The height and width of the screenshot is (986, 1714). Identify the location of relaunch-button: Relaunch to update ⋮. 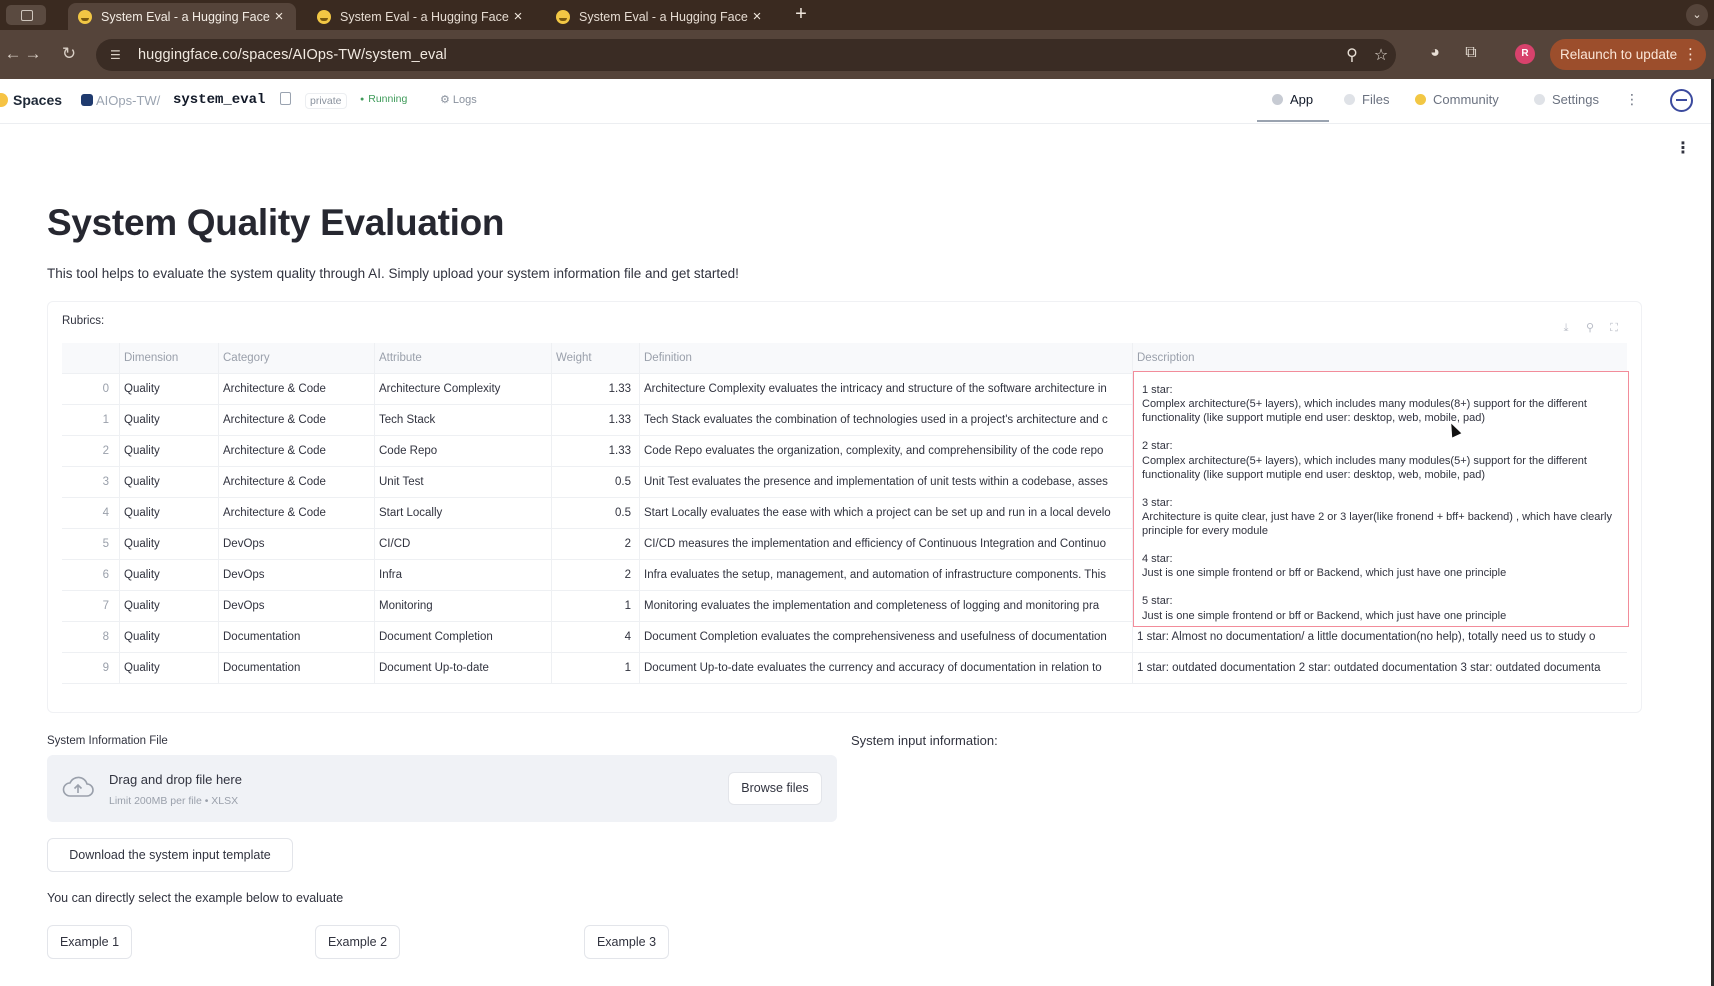
(1628, 54).